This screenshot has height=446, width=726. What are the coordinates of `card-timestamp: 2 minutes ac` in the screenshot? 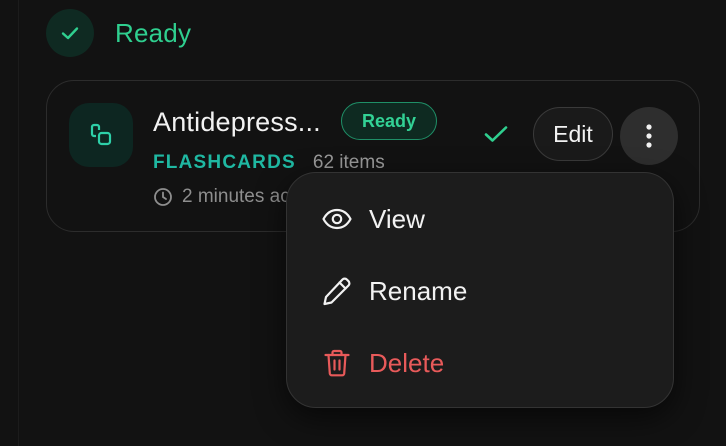 It's located at (221, 197).